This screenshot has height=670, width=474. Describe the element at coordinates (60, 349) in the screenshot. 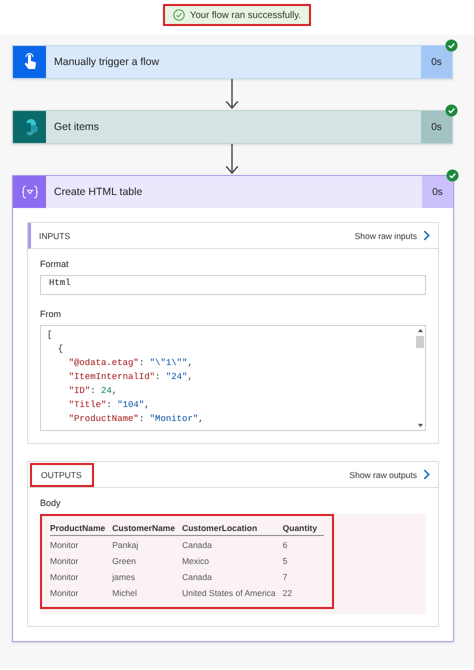

I see `code-line: {` at that location.